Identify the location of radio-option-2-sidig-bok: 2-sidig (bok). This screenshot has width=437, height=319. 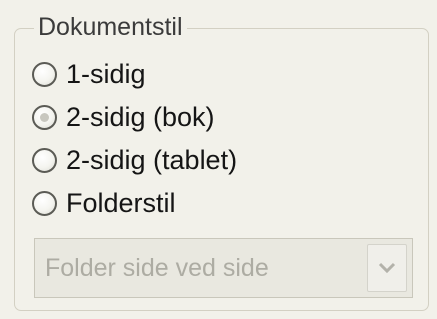
(123, 117).